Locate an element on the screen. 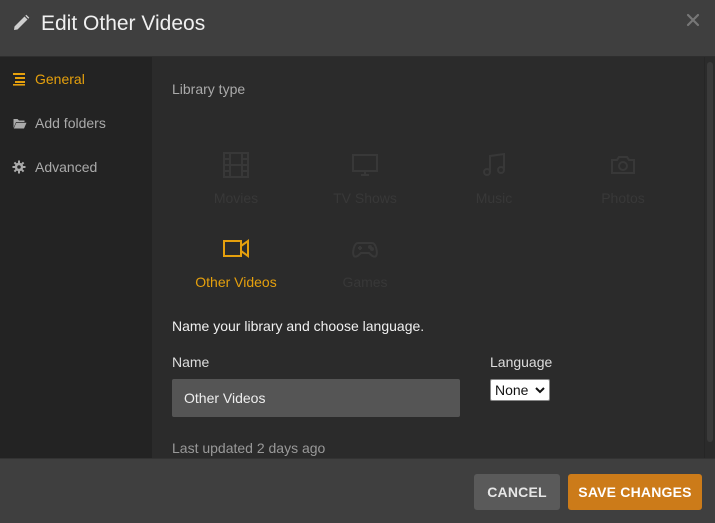 Image resolution: width=715 pixels, height=523 pixels. library-type-movies: Movies is located at coordinates (236, 177).